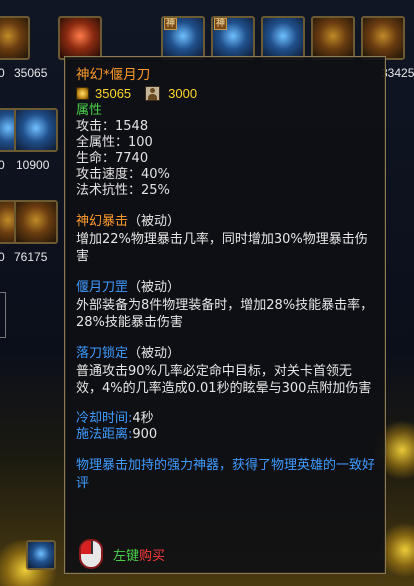  What do you see at coordinates (91, 554) in the screenshot?
I see `mouse-left-click-icon` at bounding box center [91, 554].